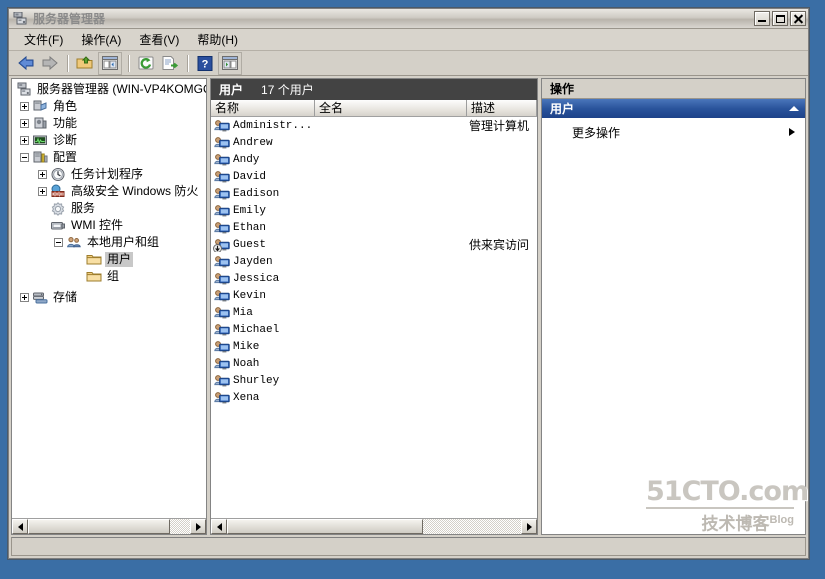  What do you see at coordinates (170, 63) in the screenshot?
I see `export-list-icon` at bounding box center [170, 63].